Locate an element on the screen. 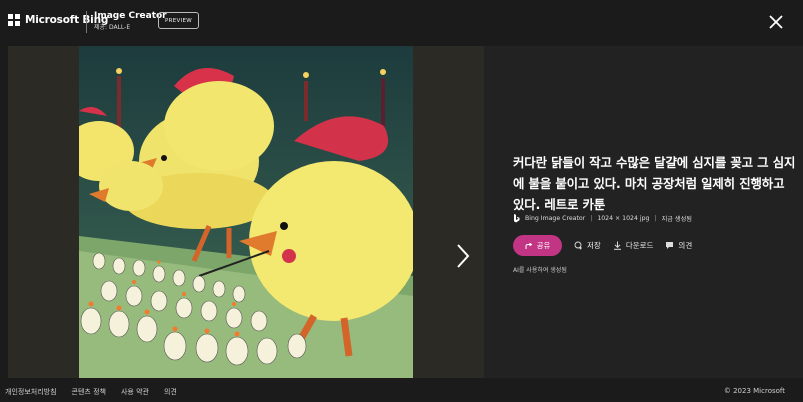  file-info: 1024 × 1024 jpg is located at coordinates (623, 218).